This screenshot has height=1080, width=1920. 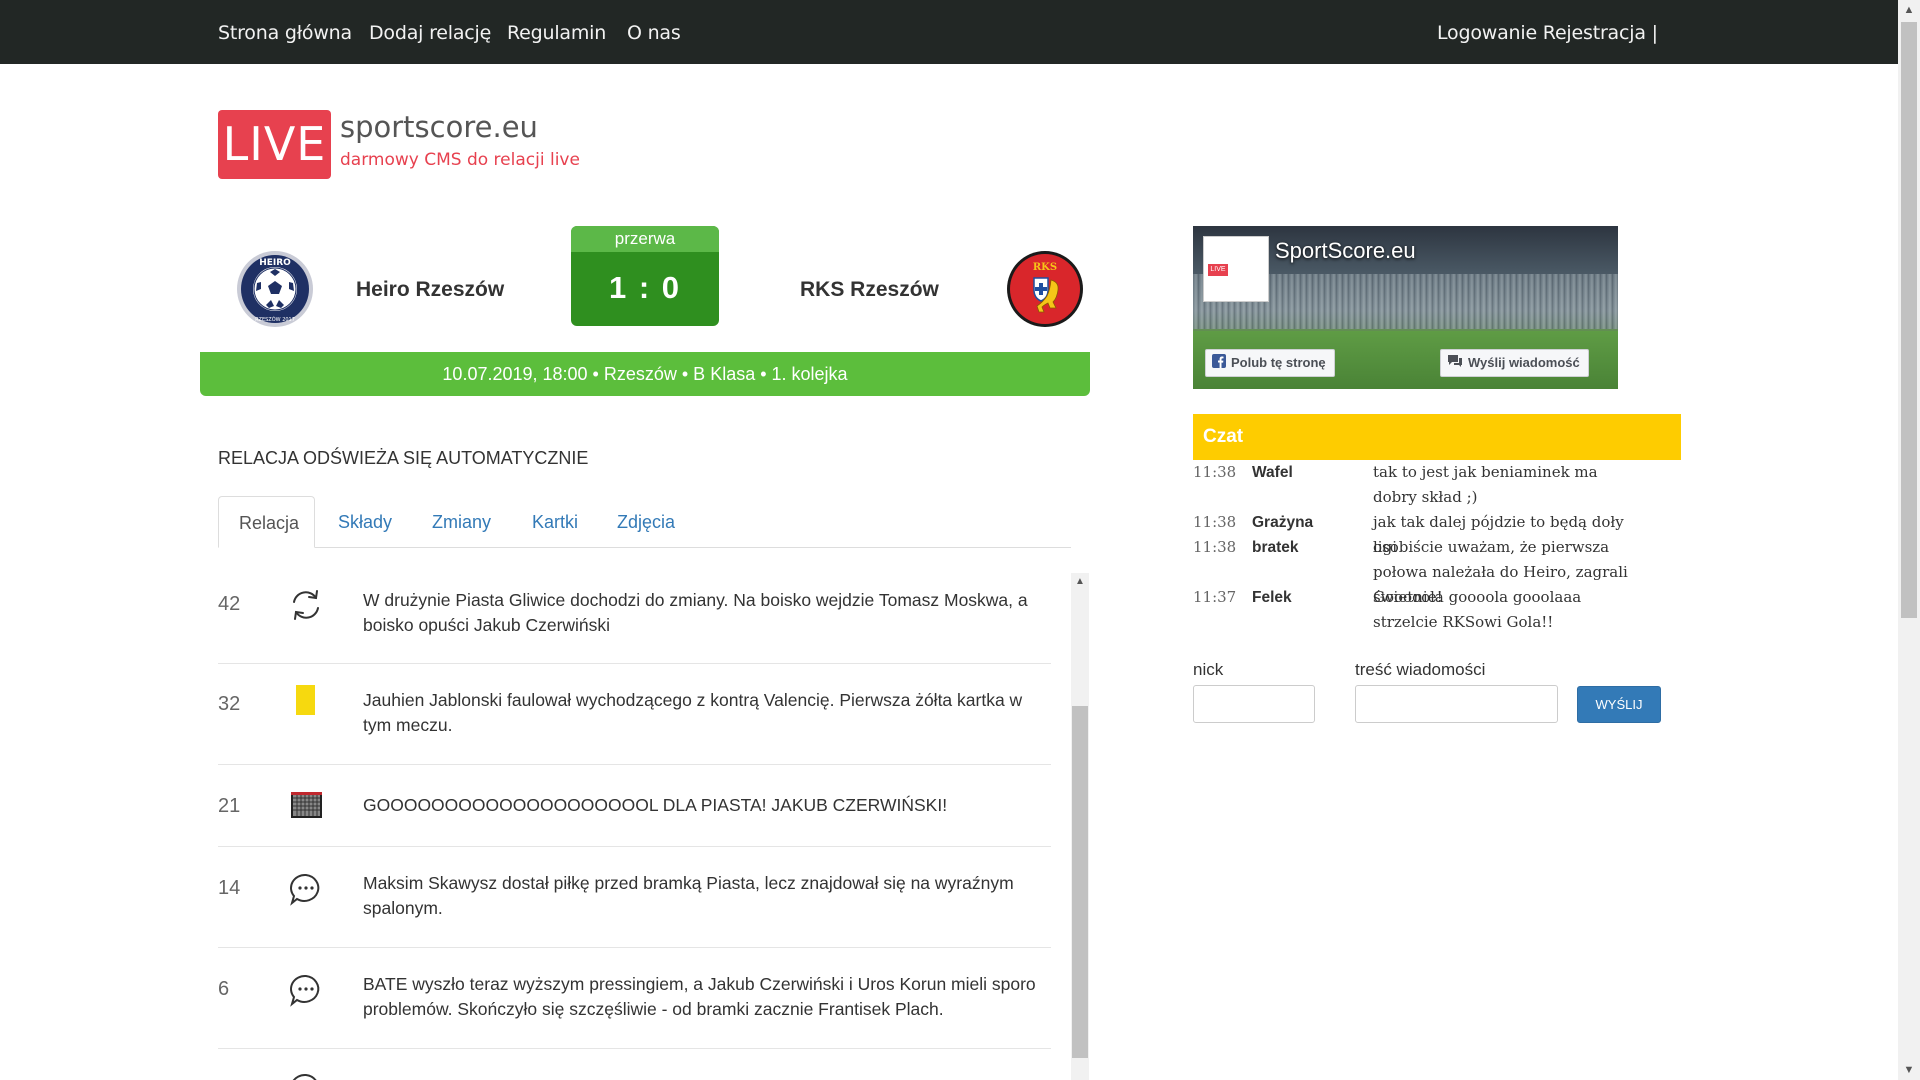 What do you see at coordinates (1455, 364) in the screenshot?
I see `message-bubble-icon` at bounding box center [1455, 364].